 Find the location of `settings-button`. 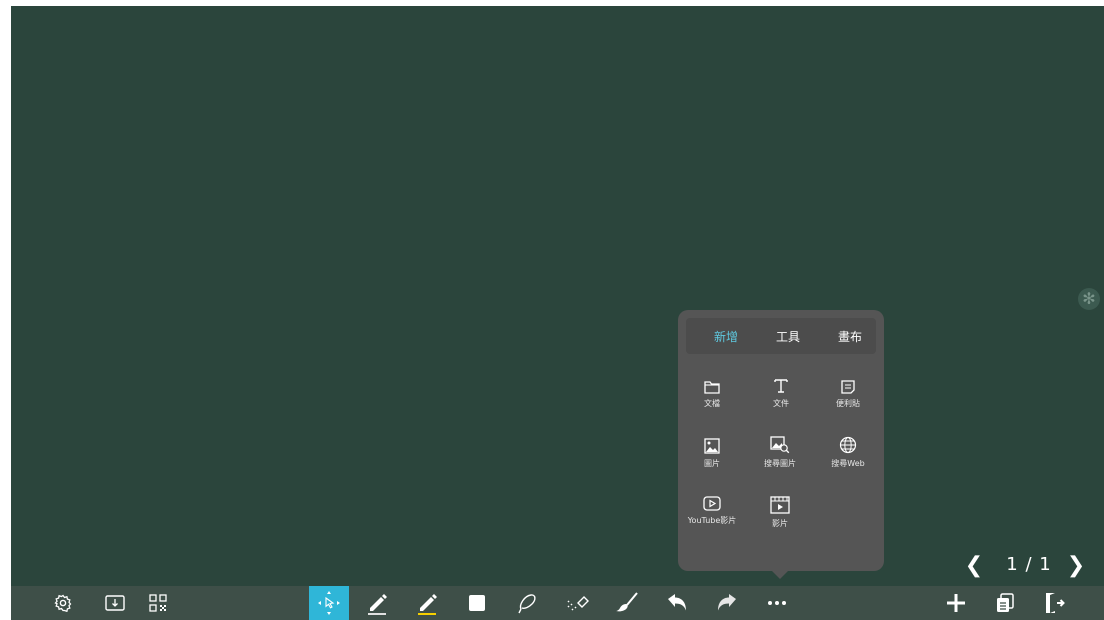

settings-button is located at coordinates (63, 603).